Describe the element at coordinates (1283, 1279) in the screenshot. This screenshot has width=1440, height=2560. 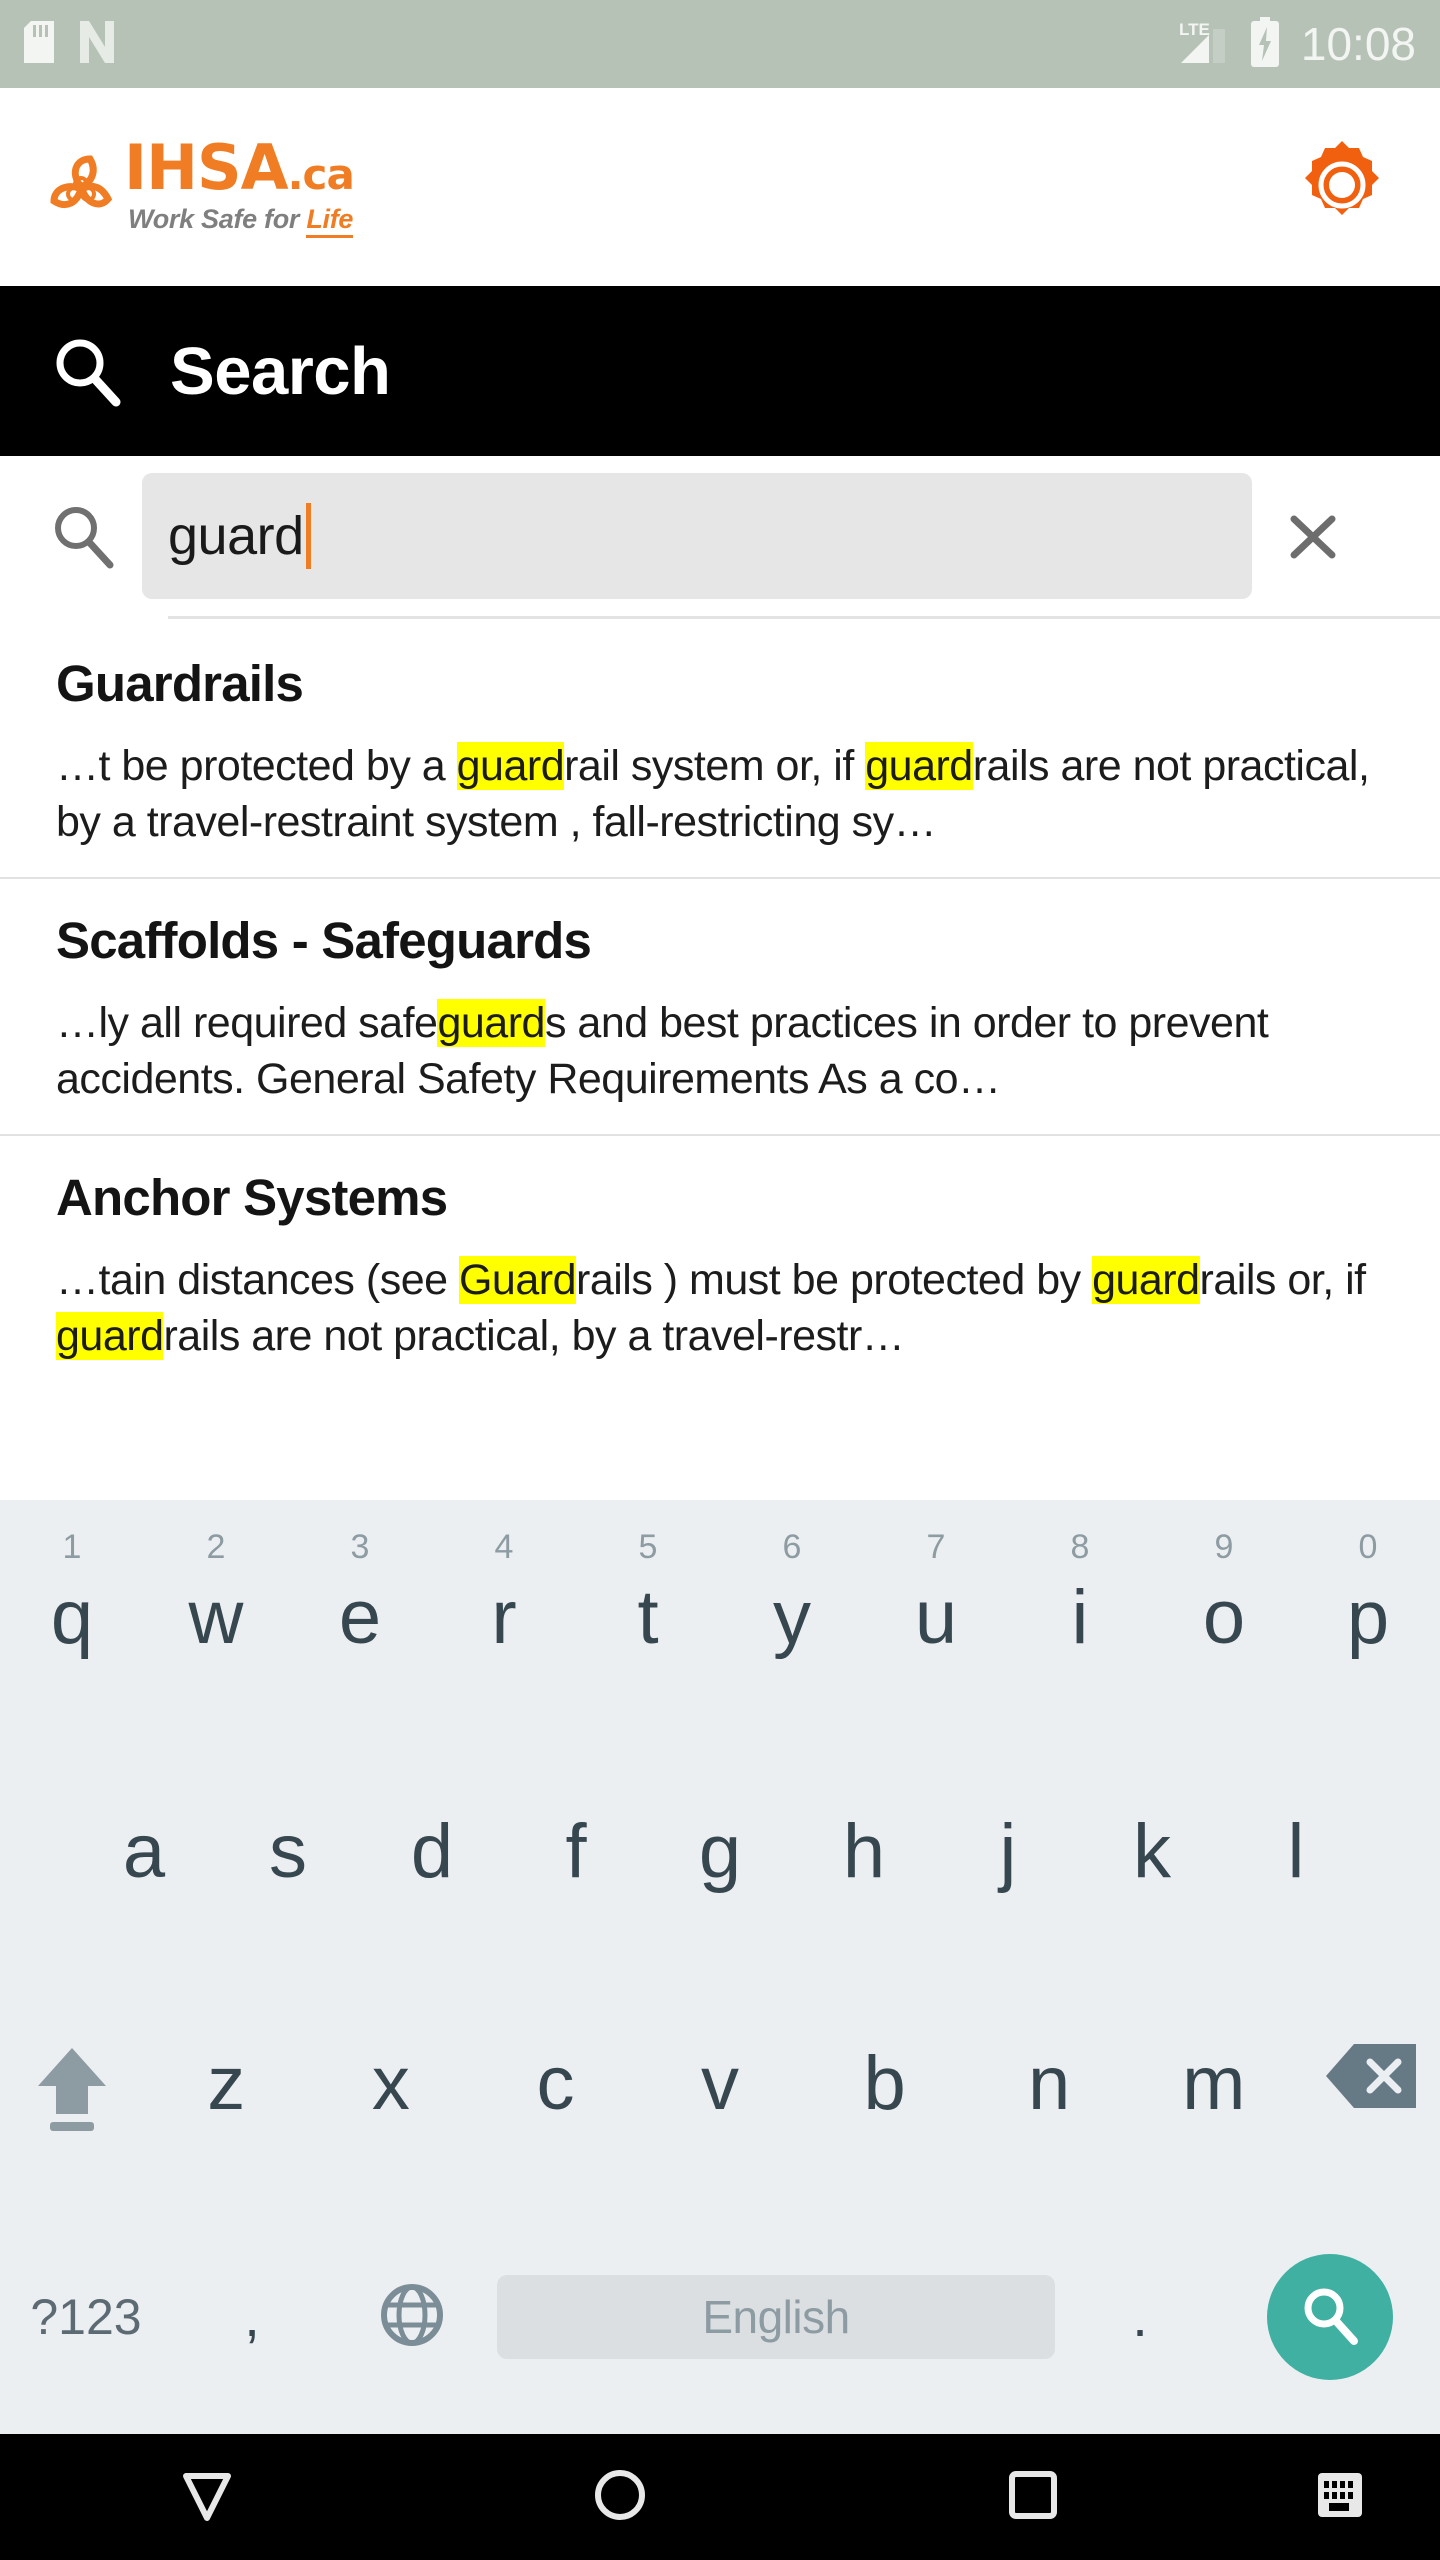
I see `snippet-text: rails or, if` at that location.